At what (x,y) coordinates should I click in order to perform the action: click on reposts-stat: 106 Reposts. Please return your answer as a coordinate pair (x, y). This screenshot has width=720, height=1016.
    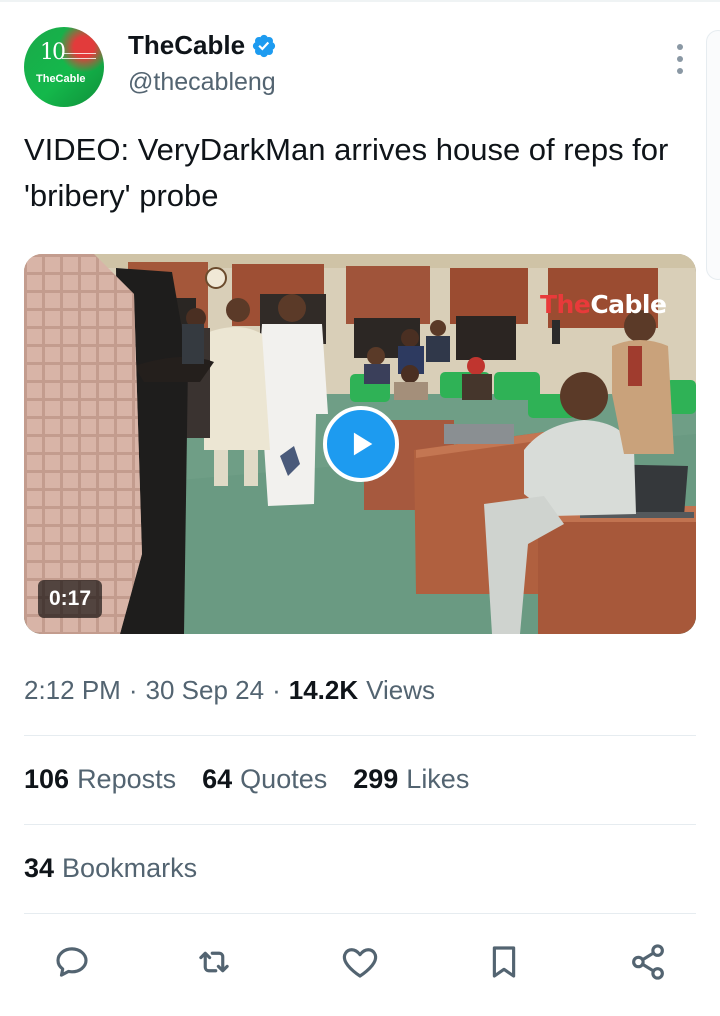
    Looking at the image, I should click on (100, 779).